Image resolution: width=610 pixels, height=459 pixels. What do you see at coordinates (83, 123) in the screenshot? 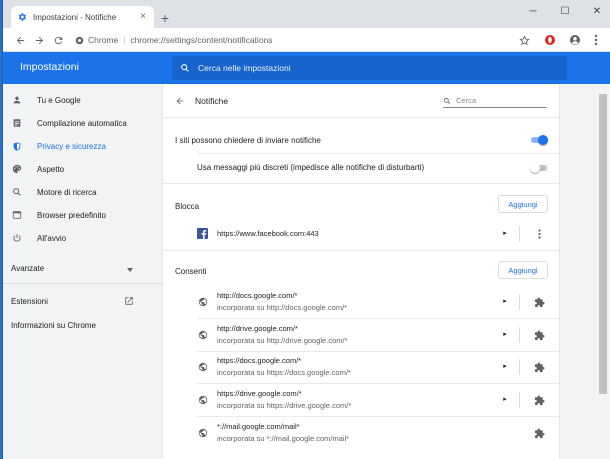
I see `sidebar-item-autofill: Compilazione automatica` at bounding box center [83, 123].